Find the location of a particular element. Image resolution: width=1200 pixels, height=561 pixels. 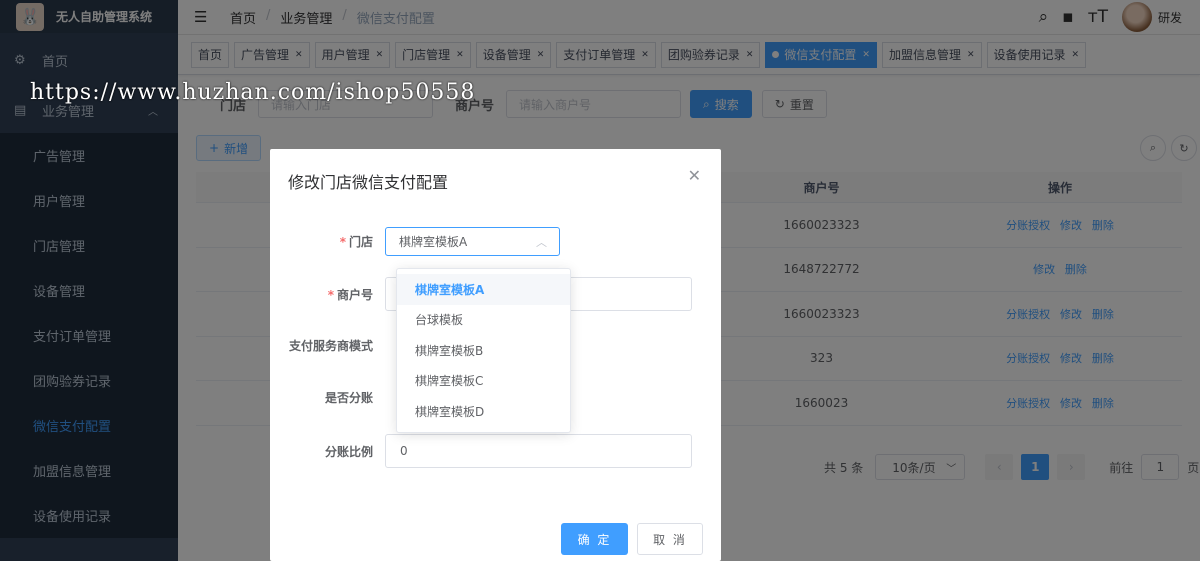

store-option: 棋牌室模板B is located at coordinates (483, 350).